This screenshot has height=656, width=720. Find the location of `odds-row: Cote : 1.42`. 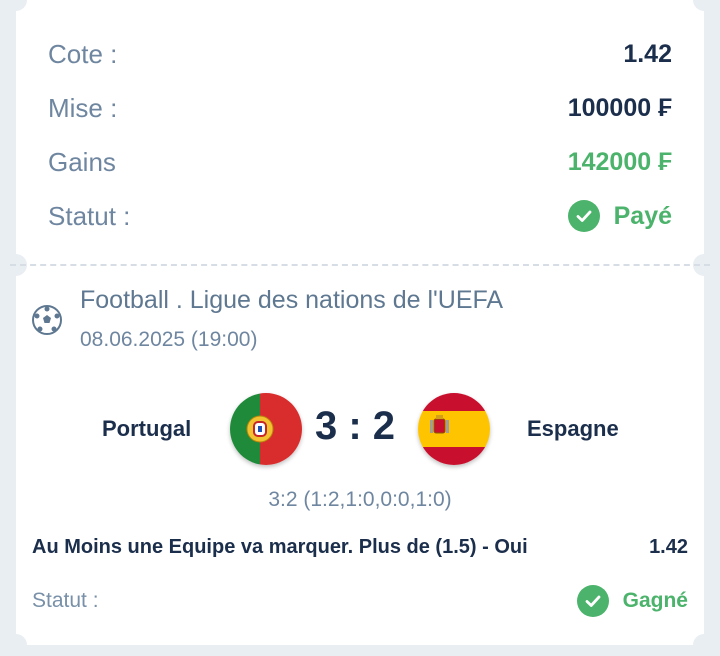

odds-row: Cote : 1.42 is located at coordinates (360, 54).